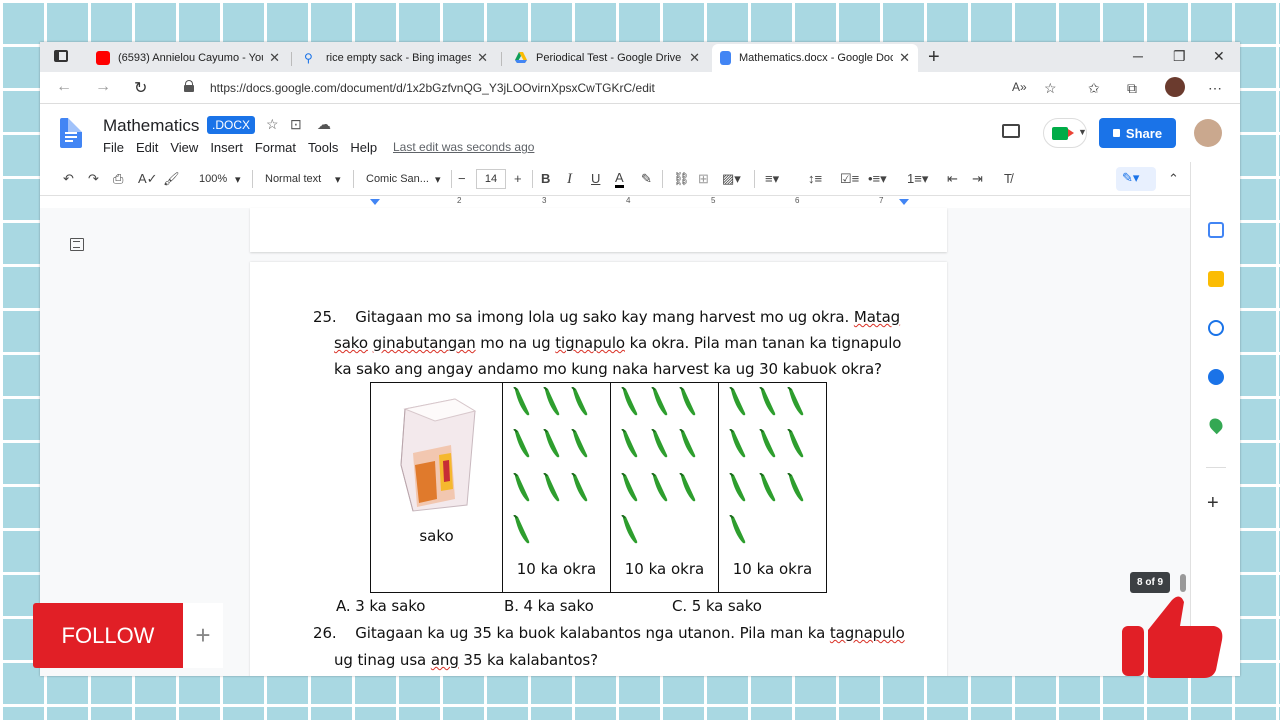 The width and height of the screenshot is (1280, 720). I want to click on spelling-flagged-word: tagnapulo, so click(867, 633).